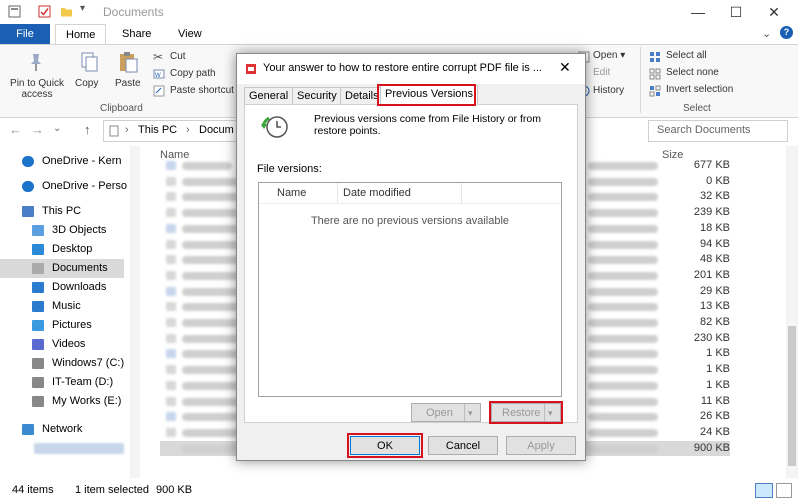 This screenshot has width=798, height=500. I want to click on forward-icon: →, so click(37, 129).